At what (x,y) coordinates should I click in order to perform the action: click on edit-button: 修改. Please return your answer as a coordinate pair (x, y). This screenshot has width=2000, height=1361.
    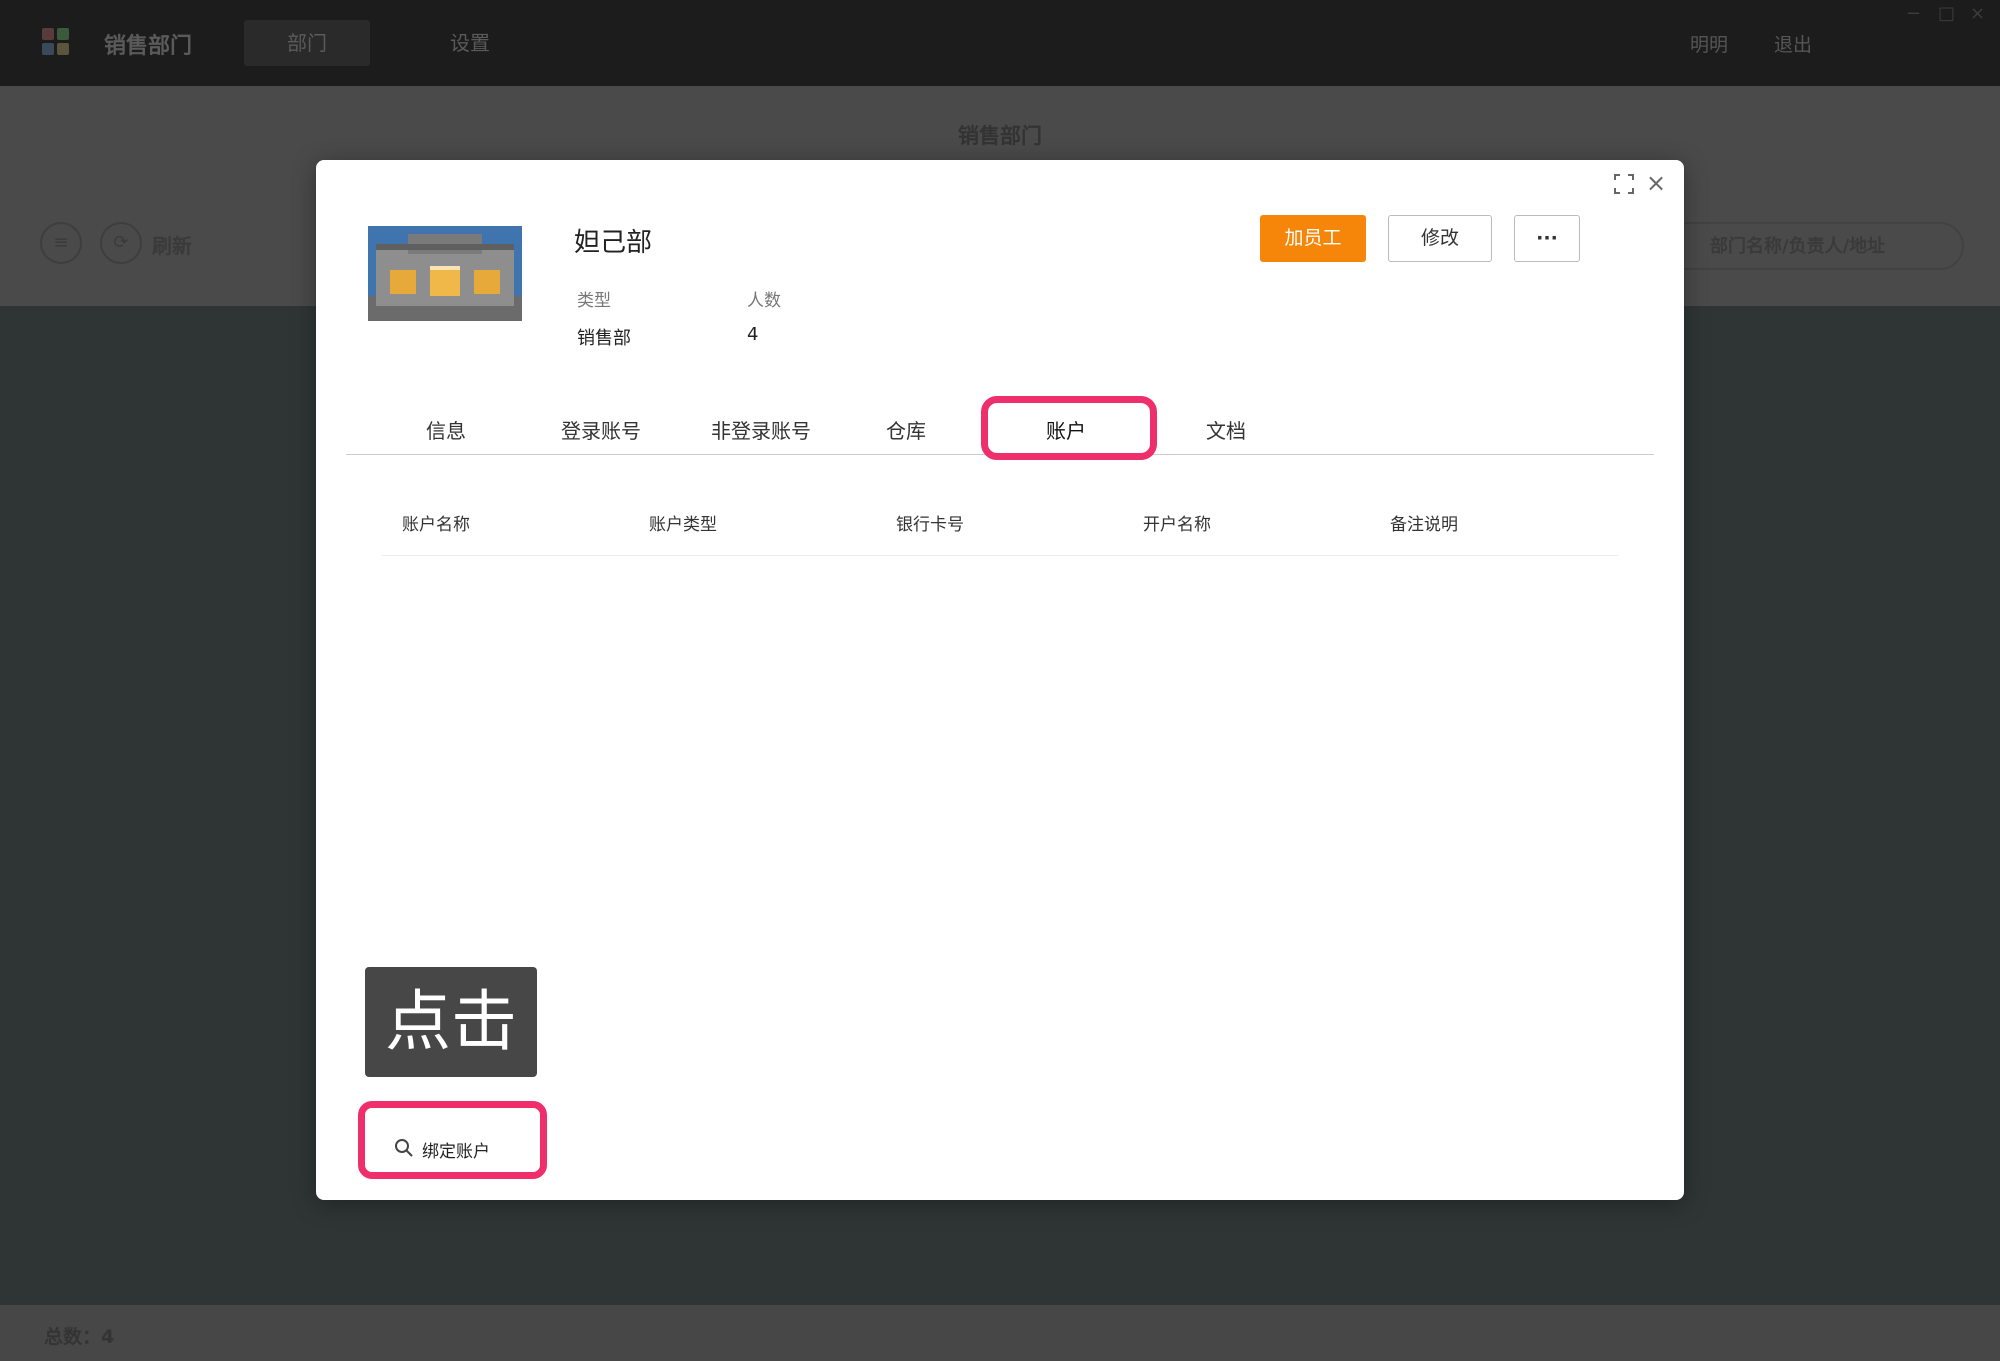
    Looking at the image, I should click on (1440, 238).